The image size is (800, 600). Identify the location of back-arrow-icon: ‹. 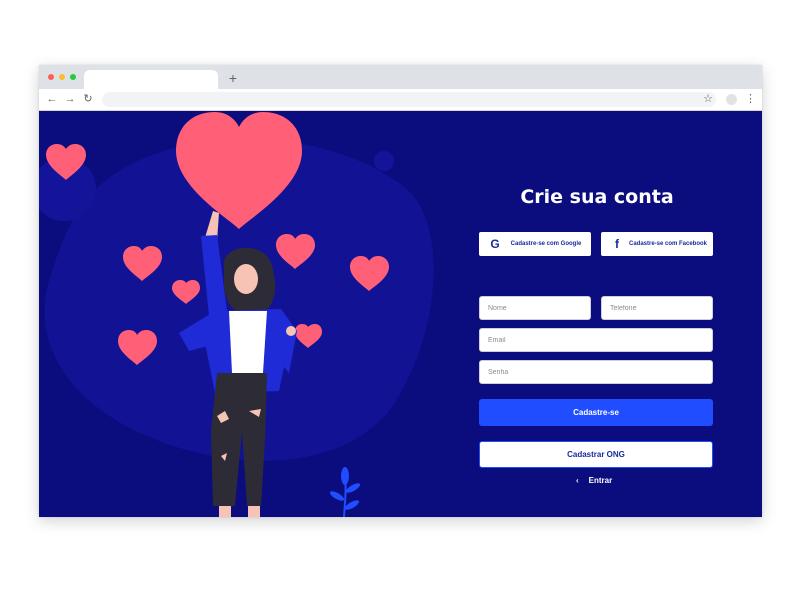
(577, 480).